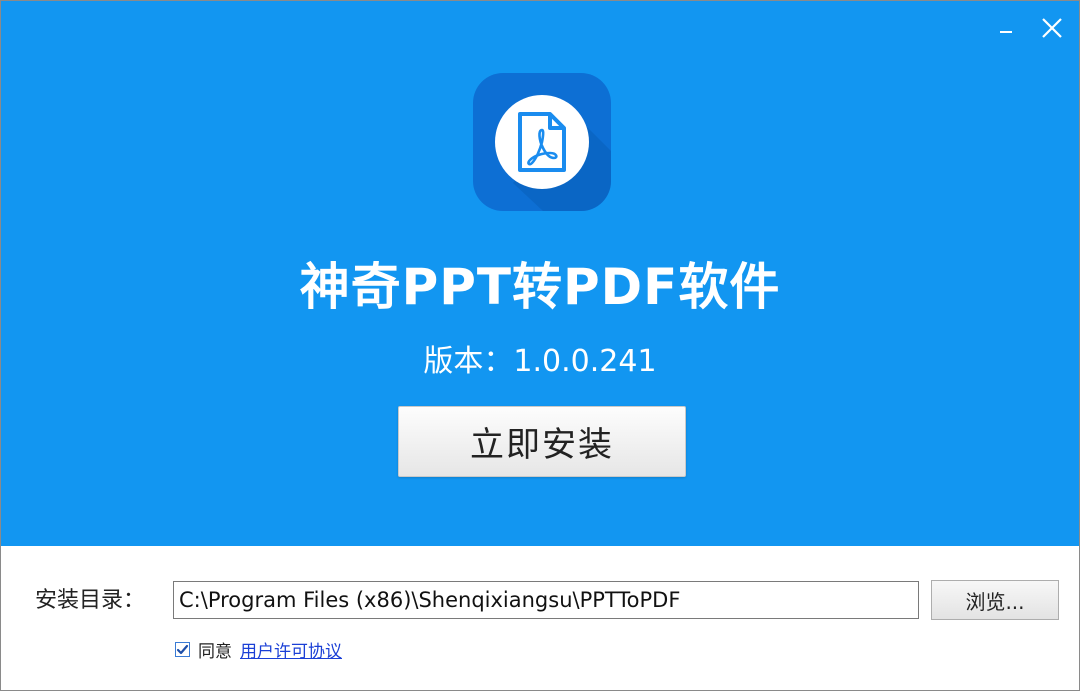 This screenshot has height=691, width=1080. What do you see at coordinates (1006, 28) in the screenshot?
I see `minimize-button` at bounding box center [1006, 28].